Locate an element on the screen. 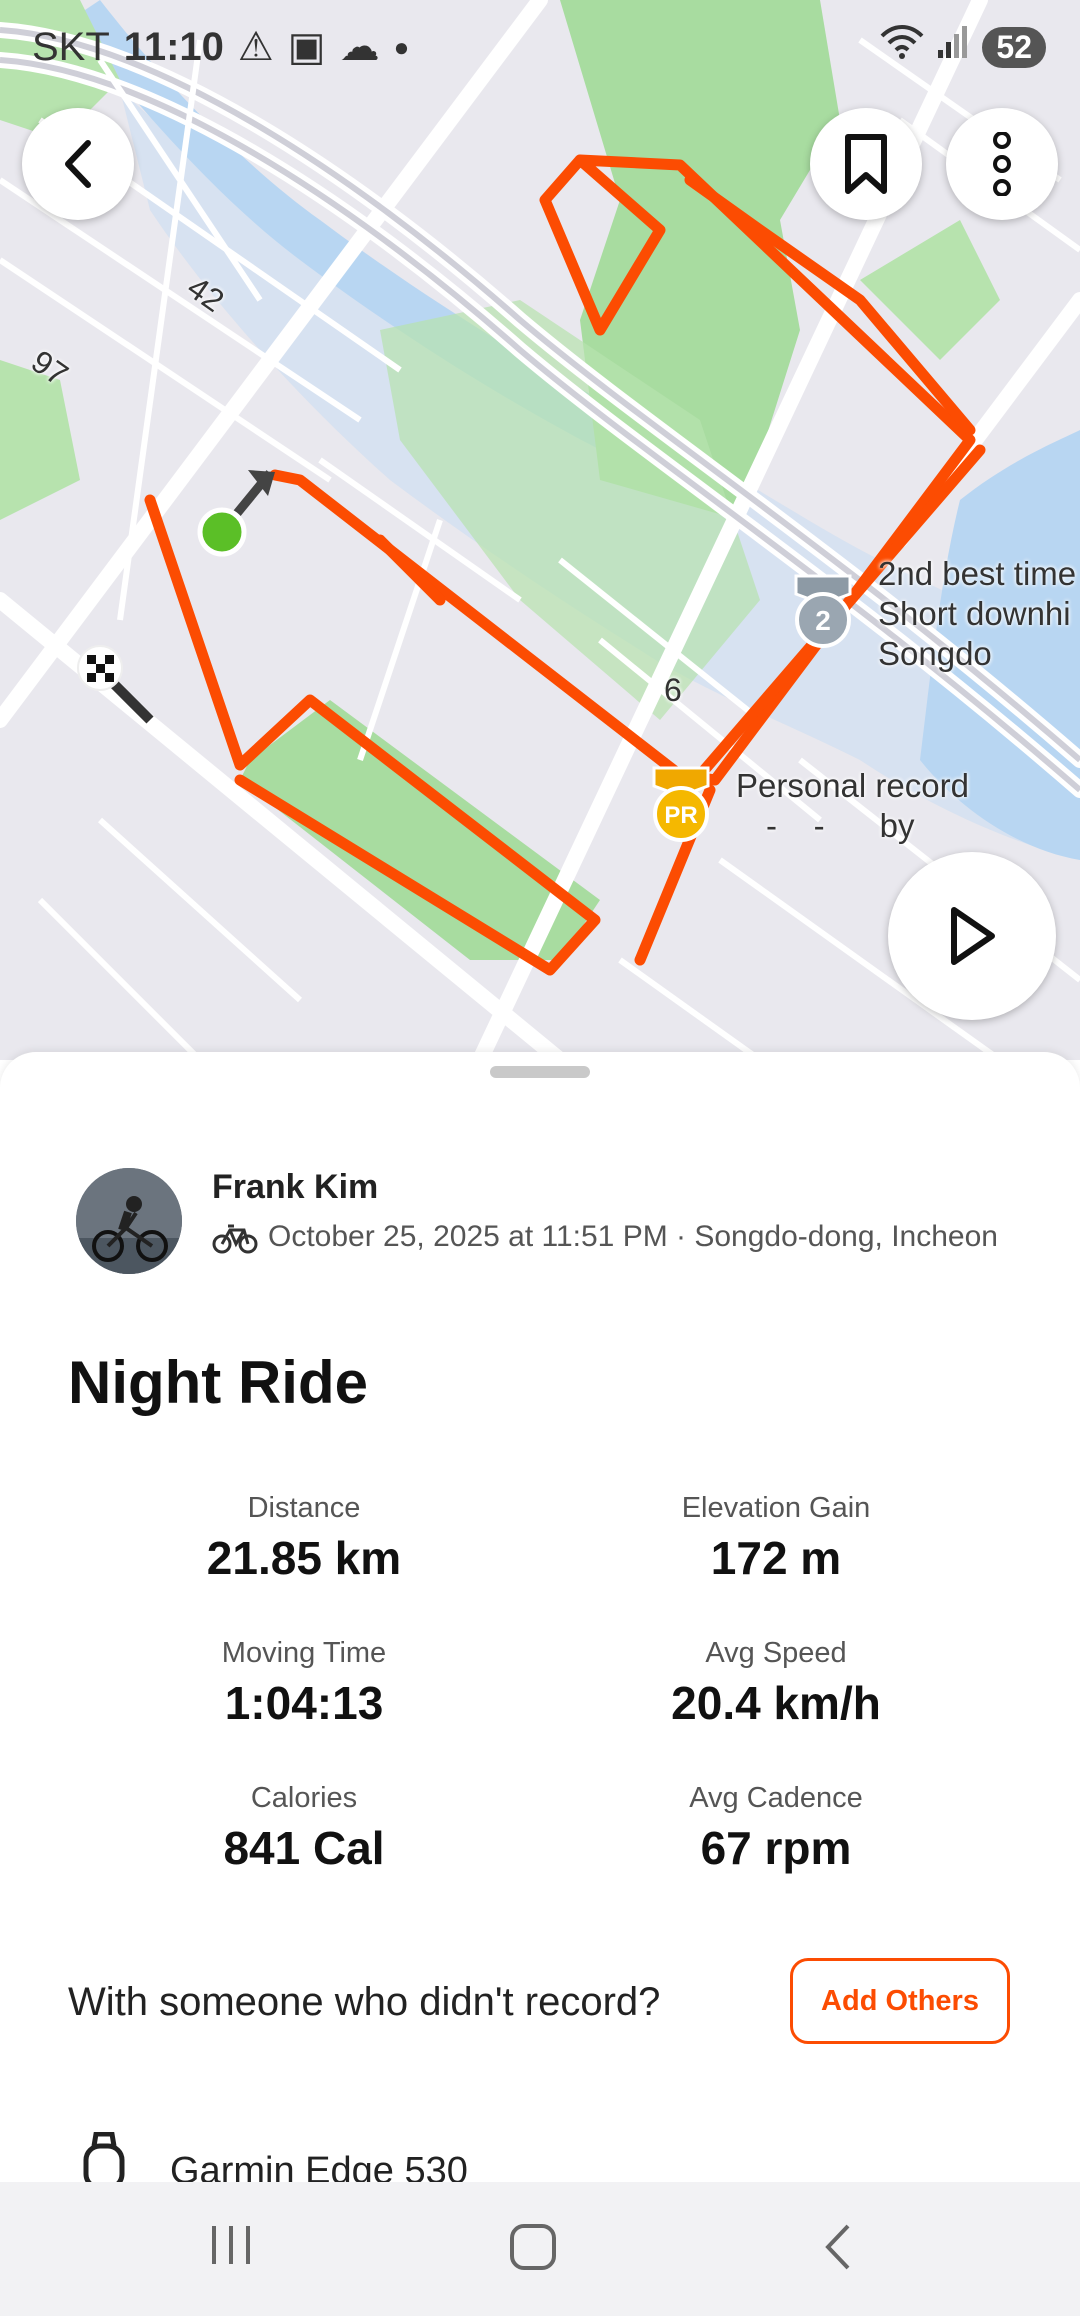  stat-elevation-gain: Elevation Gain 172 m is located at coordinates (776, 1538).